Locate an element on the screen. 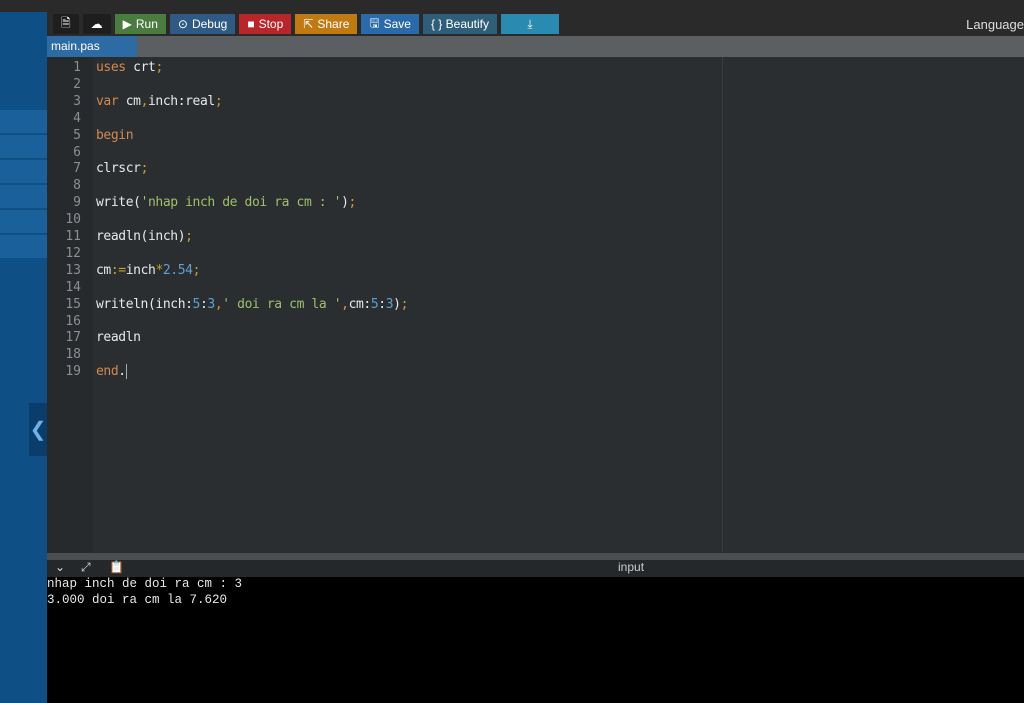  upload-button: ☁ is located at coordinates (96, 24).